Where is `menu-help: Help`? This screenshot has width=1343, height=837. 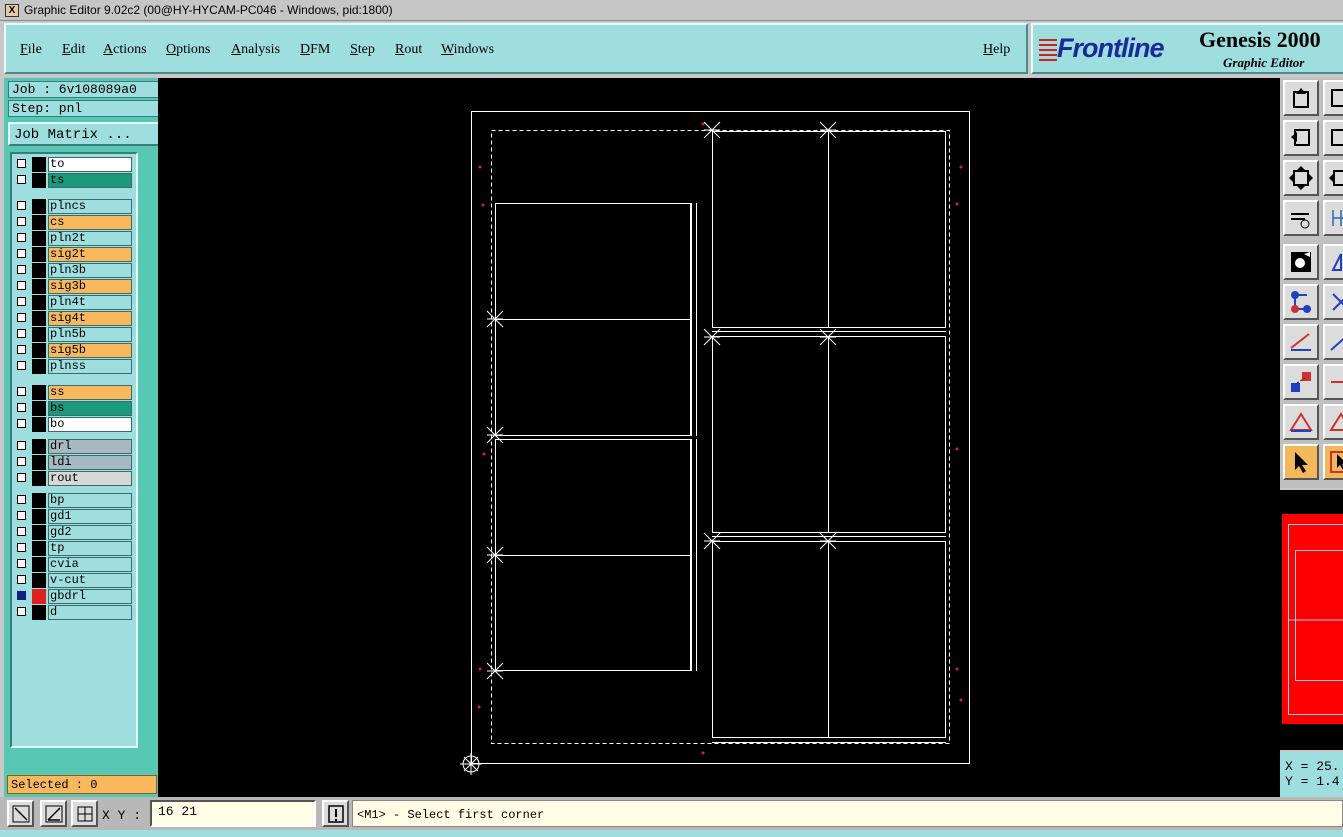 menu-help: Help is located at coordinates (996, 50).